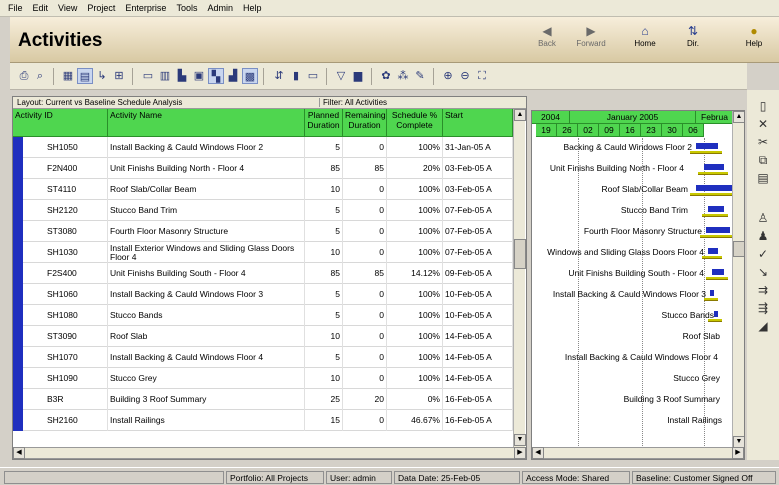  I want to click on cell-name: Building 3 Roof Summary, so click(206, 399).